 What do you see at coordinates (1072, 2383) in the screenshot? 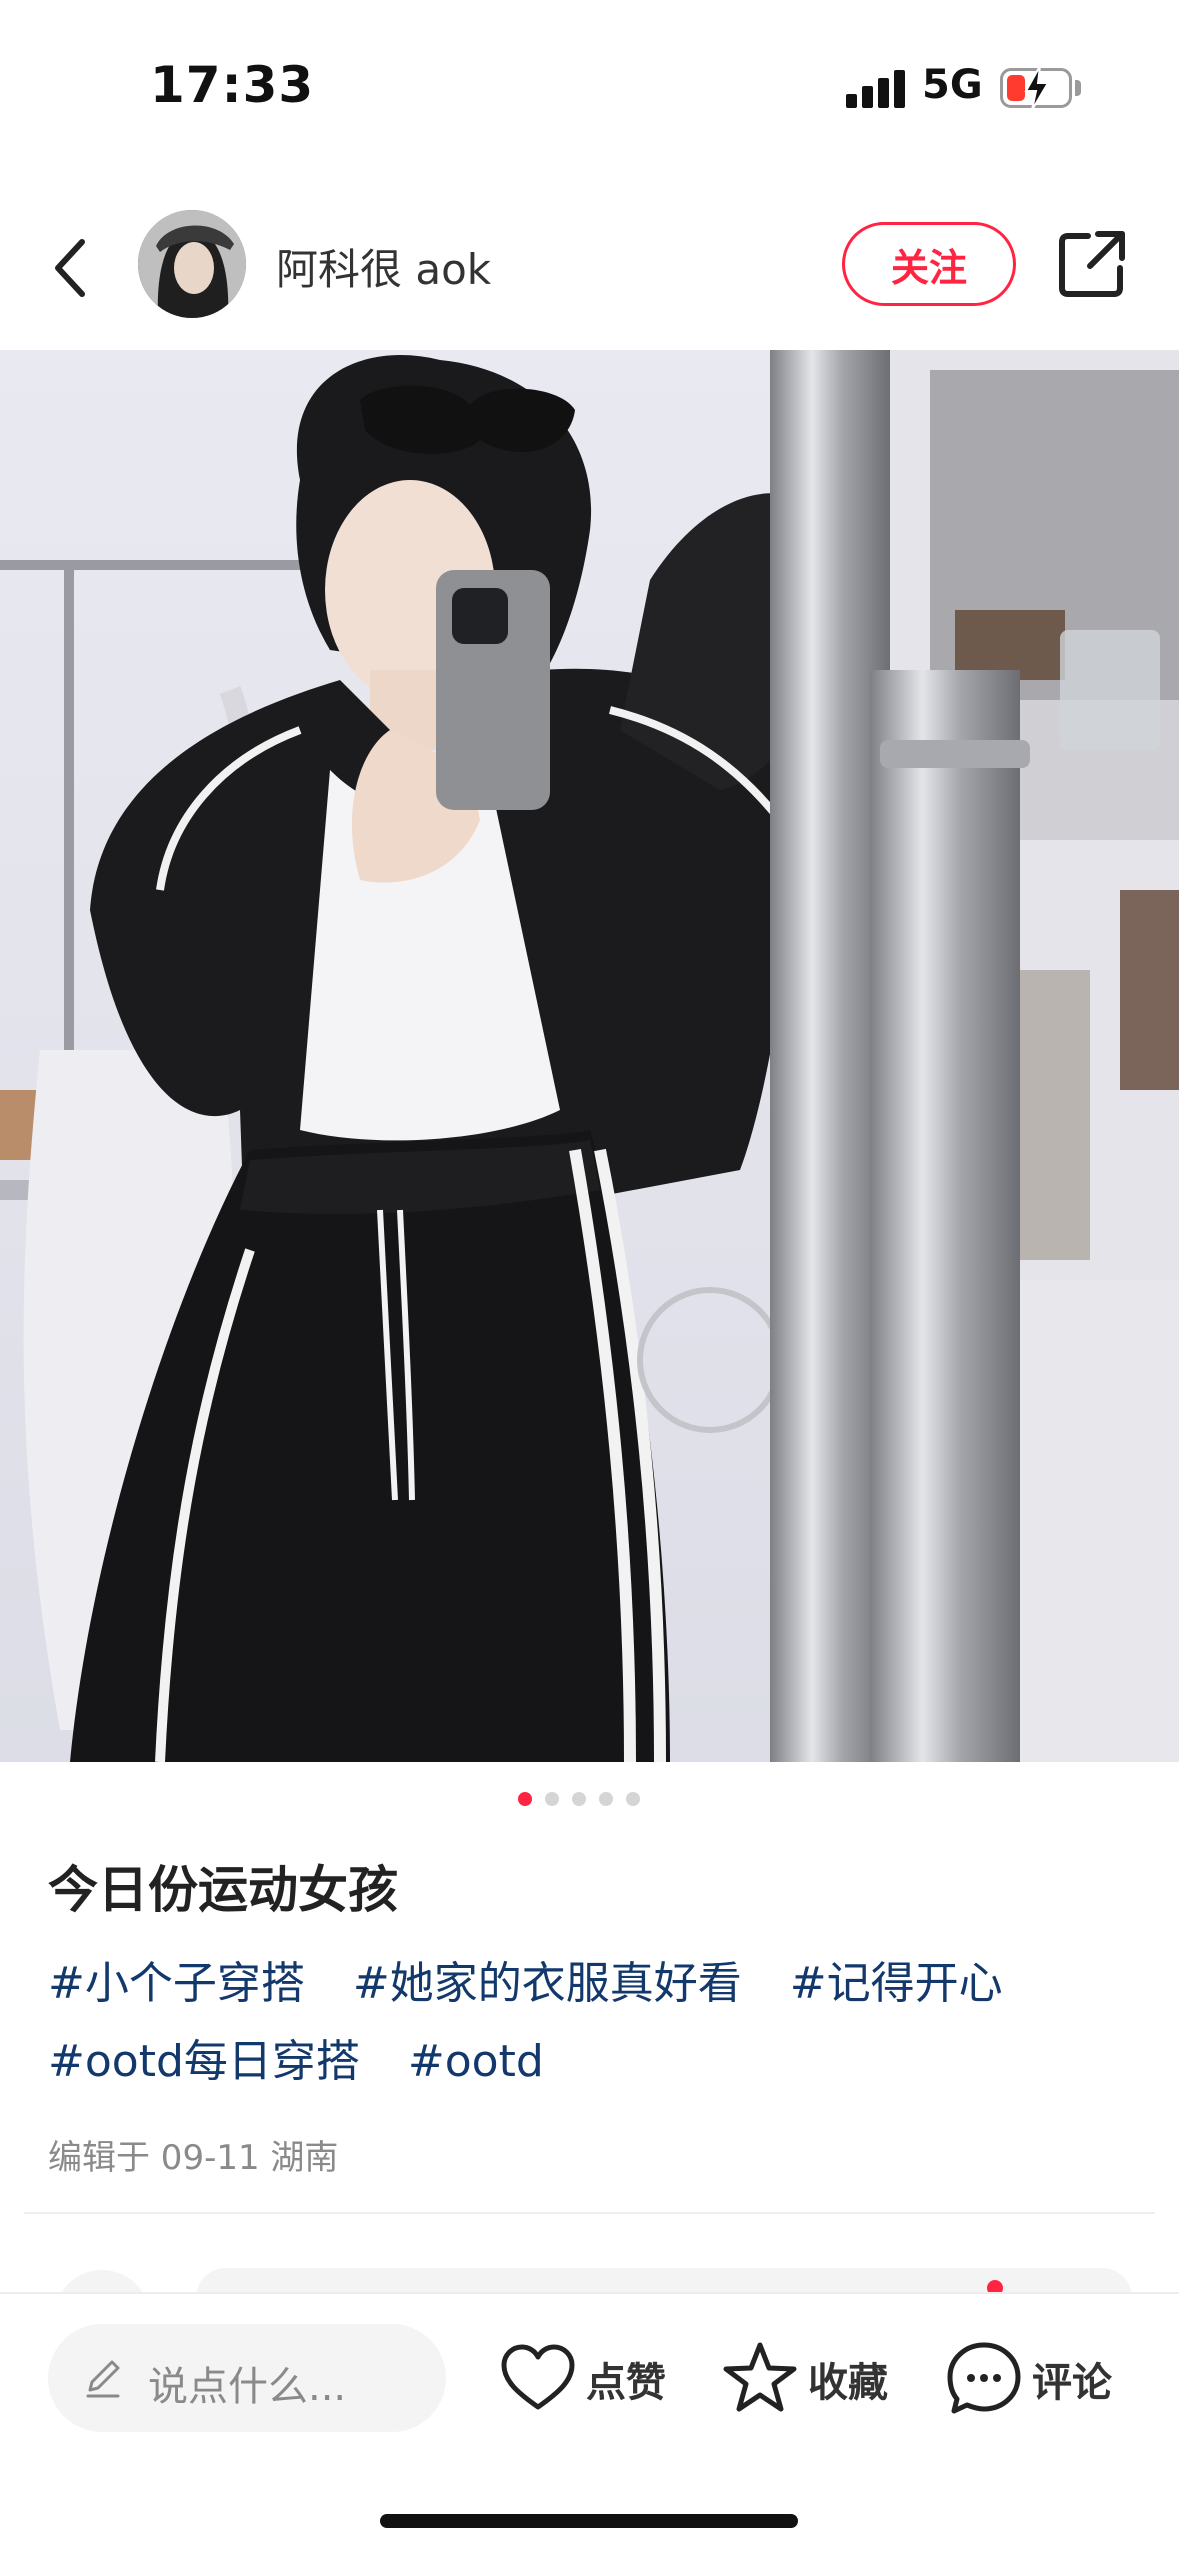
I see `comment-label: 评论` at bounding box center [1072, 2383].